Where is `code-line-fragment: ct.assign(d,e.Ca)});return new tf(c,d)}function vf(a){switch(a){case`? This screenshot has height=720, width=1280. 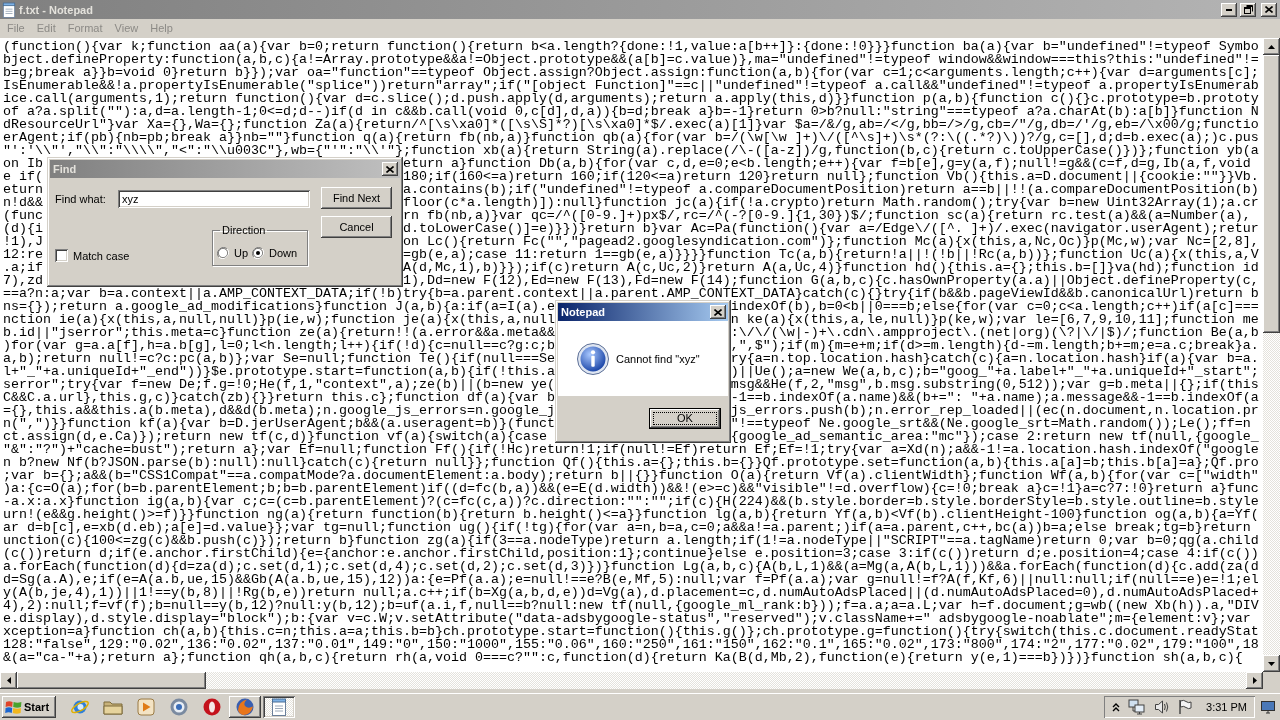
code-line-fragment: ct.assign(d,e.Ca)});return new tf(c,d)}function vf(a){switch(a){case is located at coordinates (275, 436).